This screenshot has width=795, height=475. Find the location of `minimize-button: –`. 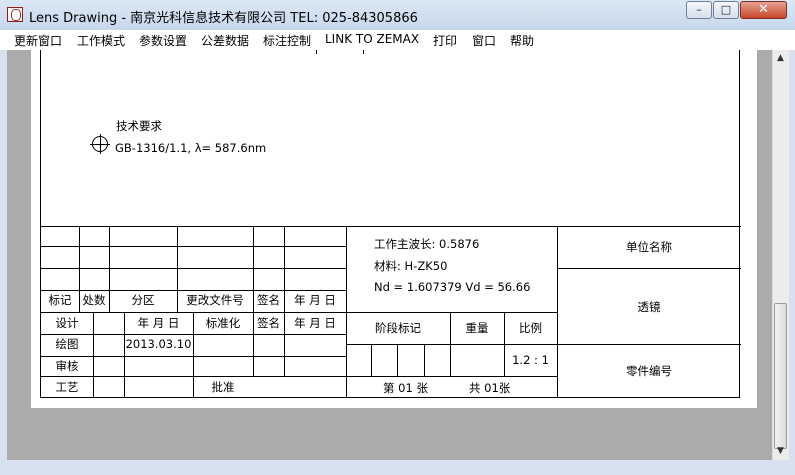

minimize-button: – is located at coordinates (699, 10).